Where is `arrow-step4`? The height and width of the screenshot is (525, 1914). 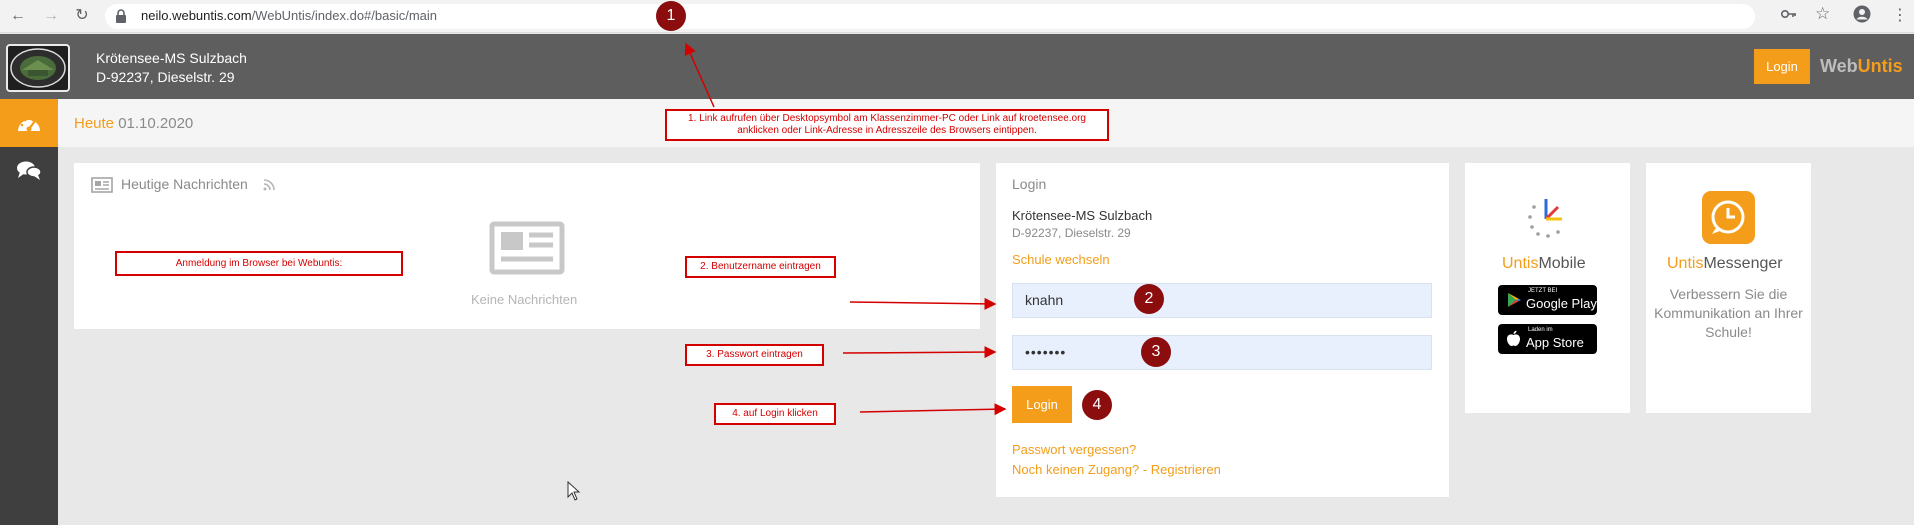
arrow-step4 is located at coordinates (933, 409).